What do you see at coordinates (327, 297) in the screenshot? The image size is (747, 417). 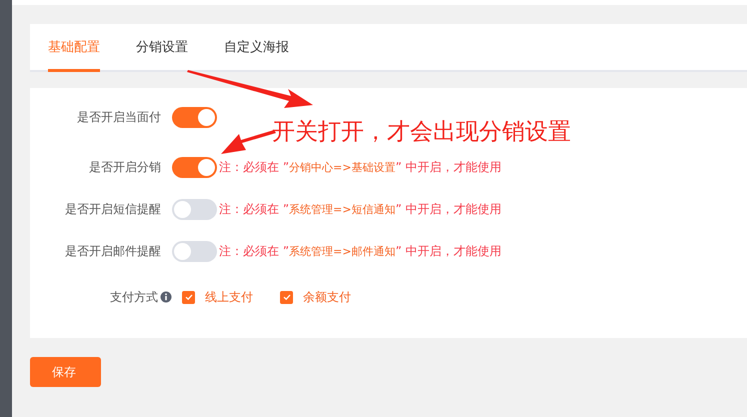 I see `checkbox-label: 余额支付` at bounding box center [327, 297].